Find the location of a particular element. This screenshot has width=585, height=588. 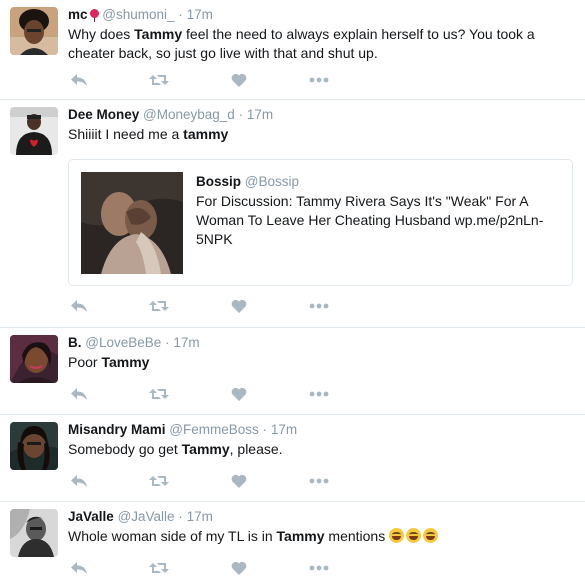

display-name: JaValle is located at coordinates (91, 516).